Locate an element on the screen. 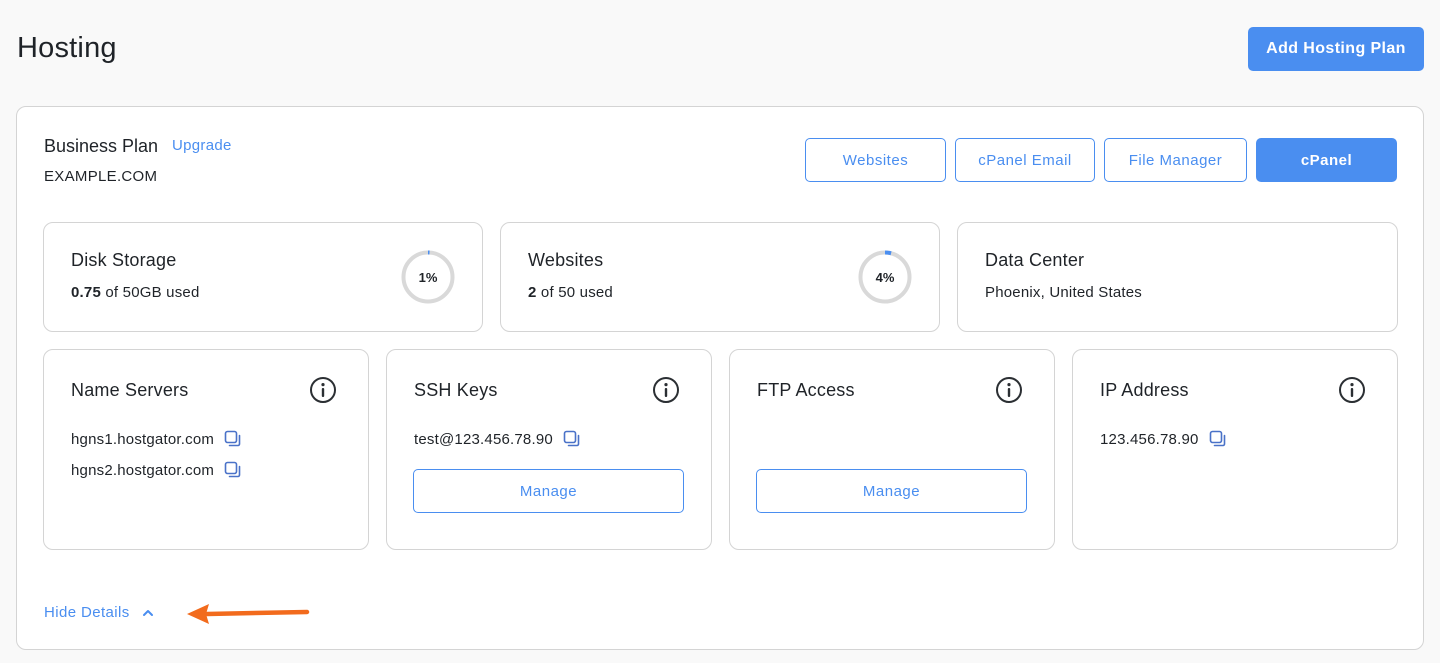 The image size is (1440, 663). ip-address-value: 123.456.78.90 is located at coordinates (1163, 439).